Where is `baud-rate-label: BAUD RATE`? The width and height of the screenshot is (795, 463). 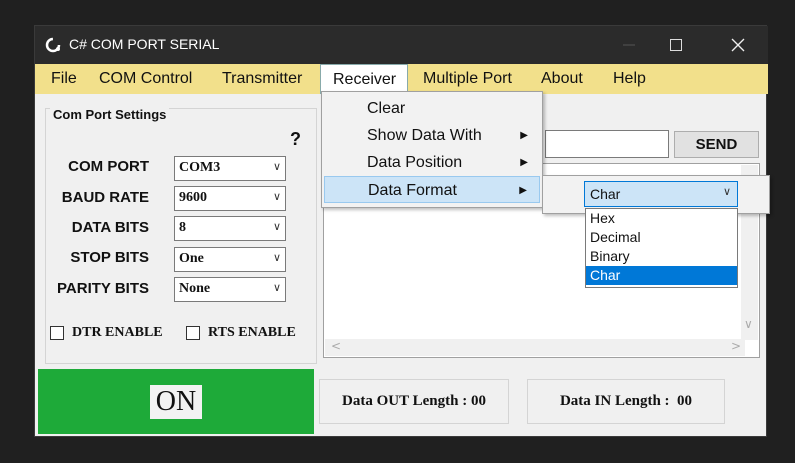
baud-rate-label: BAUD RATE is located at coordinates (105, 197).